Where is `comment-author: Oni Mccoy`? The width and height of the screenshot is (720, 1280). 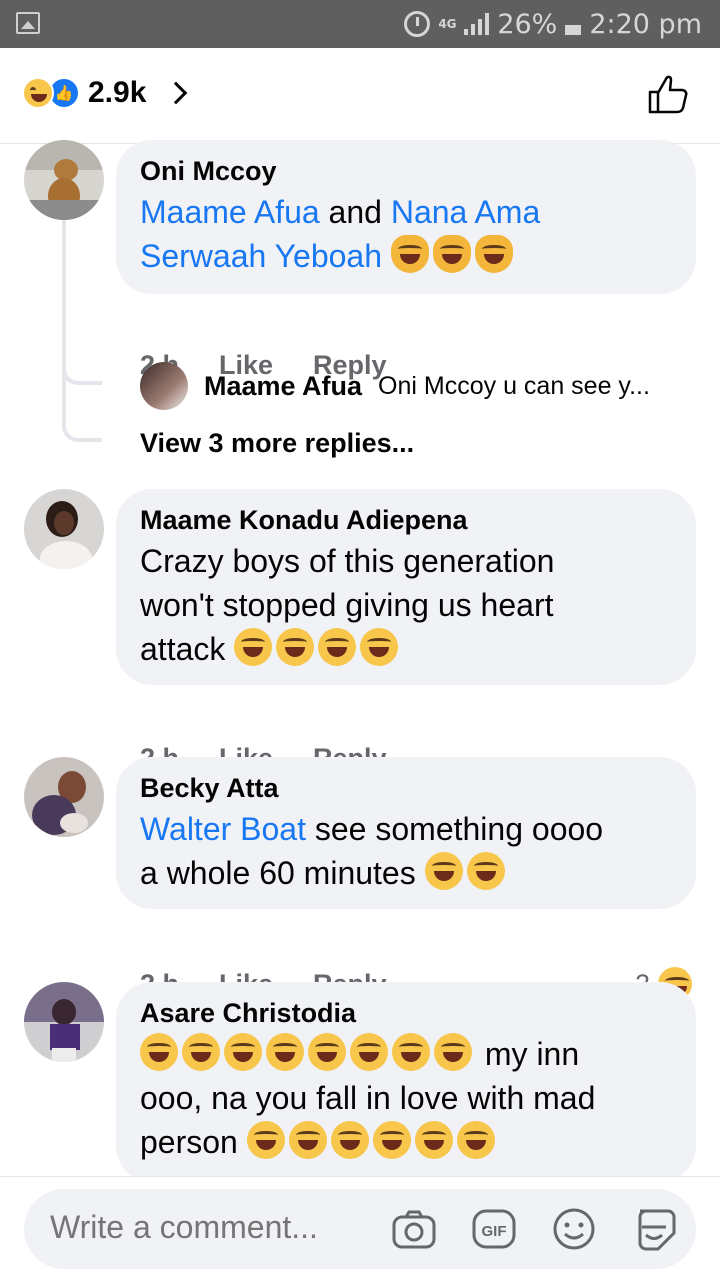 comment-author: Oni Mccoy is located at coordinates (406, 171).